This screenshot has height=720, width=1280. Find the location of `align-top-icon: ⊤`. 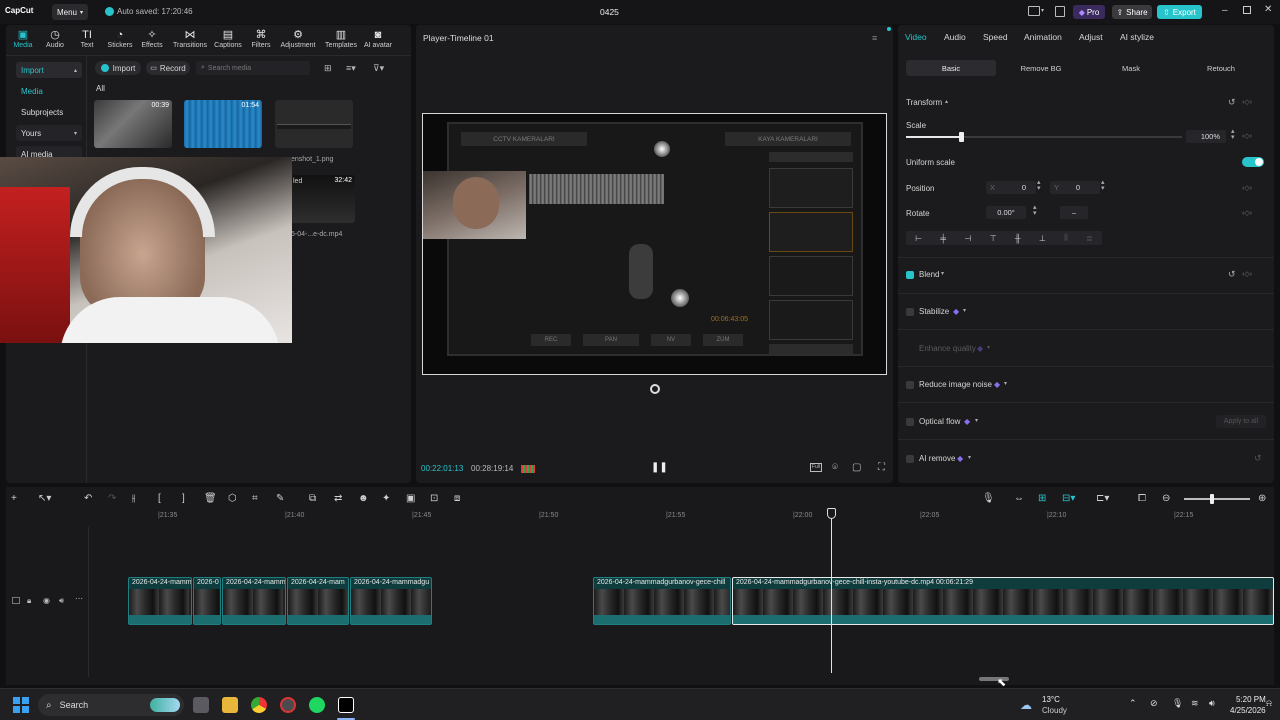

align-top-icon: ⊤ is located at coordinates (993, 238).